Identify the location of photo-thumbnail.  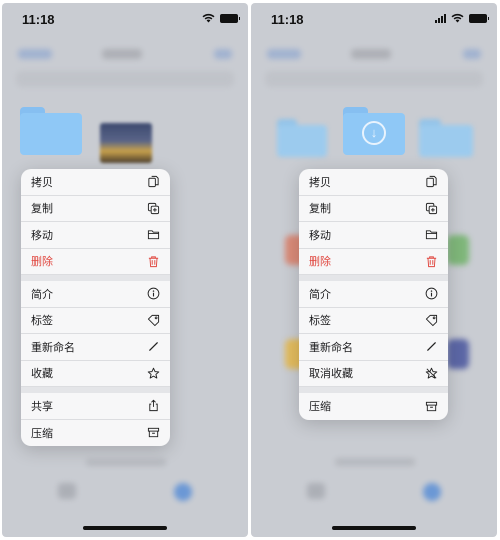
(126, 143).